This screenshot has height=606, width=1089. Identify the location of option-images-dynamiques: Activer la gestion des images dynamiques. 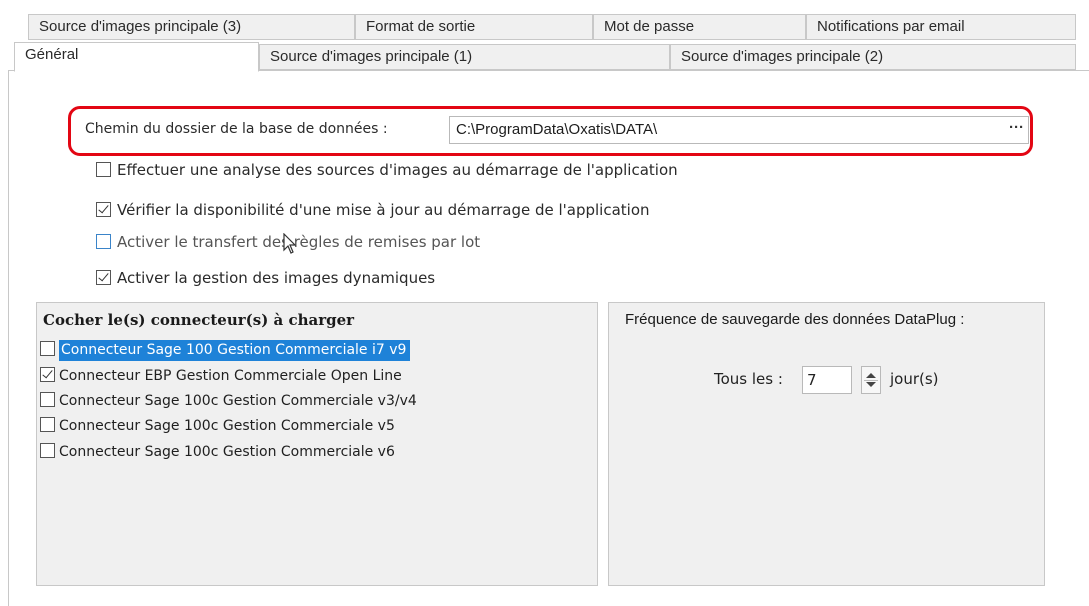
(265, 278).